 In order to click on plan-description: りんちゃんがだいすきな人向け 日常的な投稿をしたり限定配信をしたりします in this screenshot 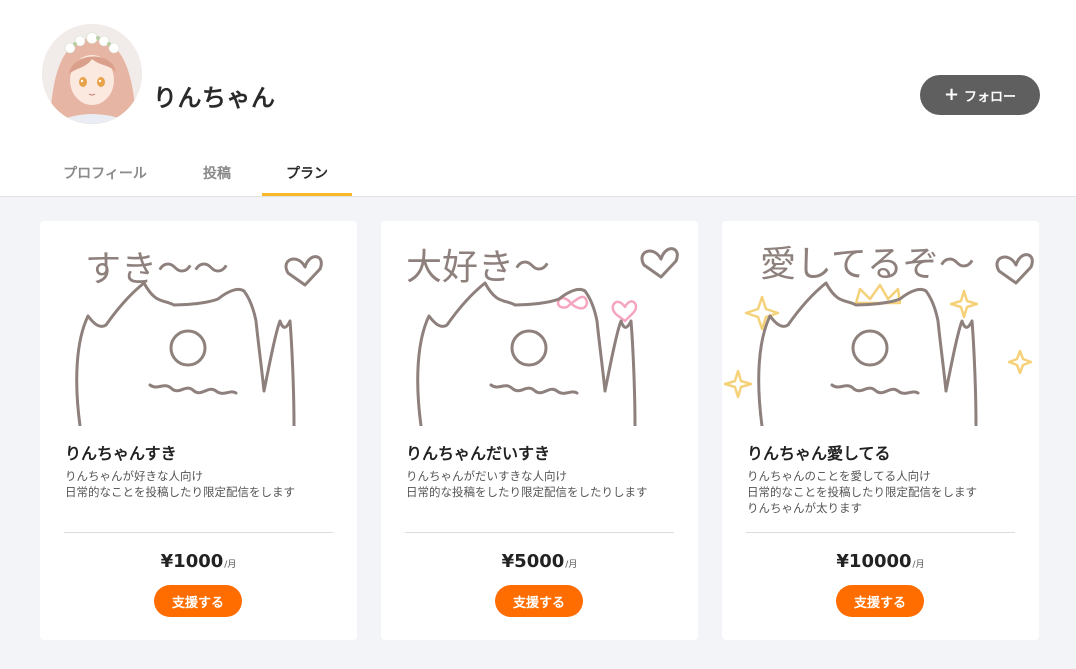, I will do `click(546, 484)`.